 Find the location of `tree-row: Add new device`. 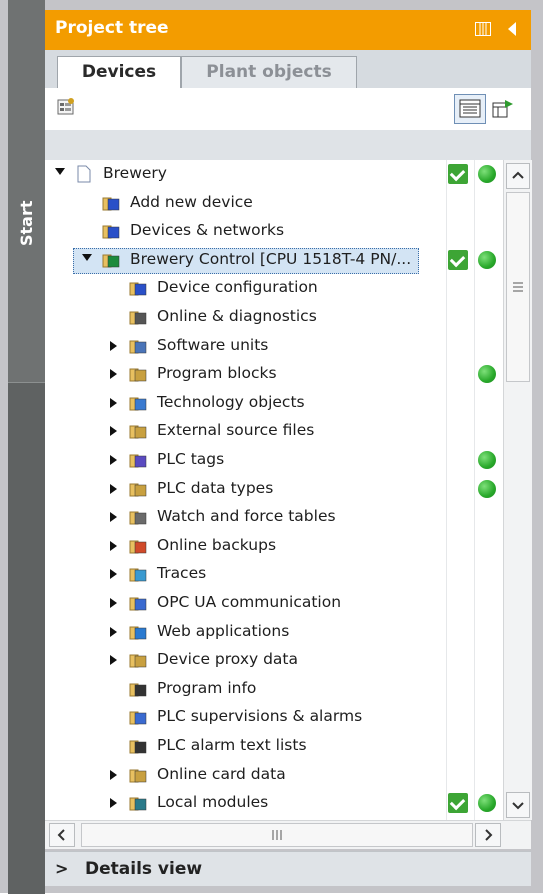

tree-row: Add new device is located at coordinates (274, 203).